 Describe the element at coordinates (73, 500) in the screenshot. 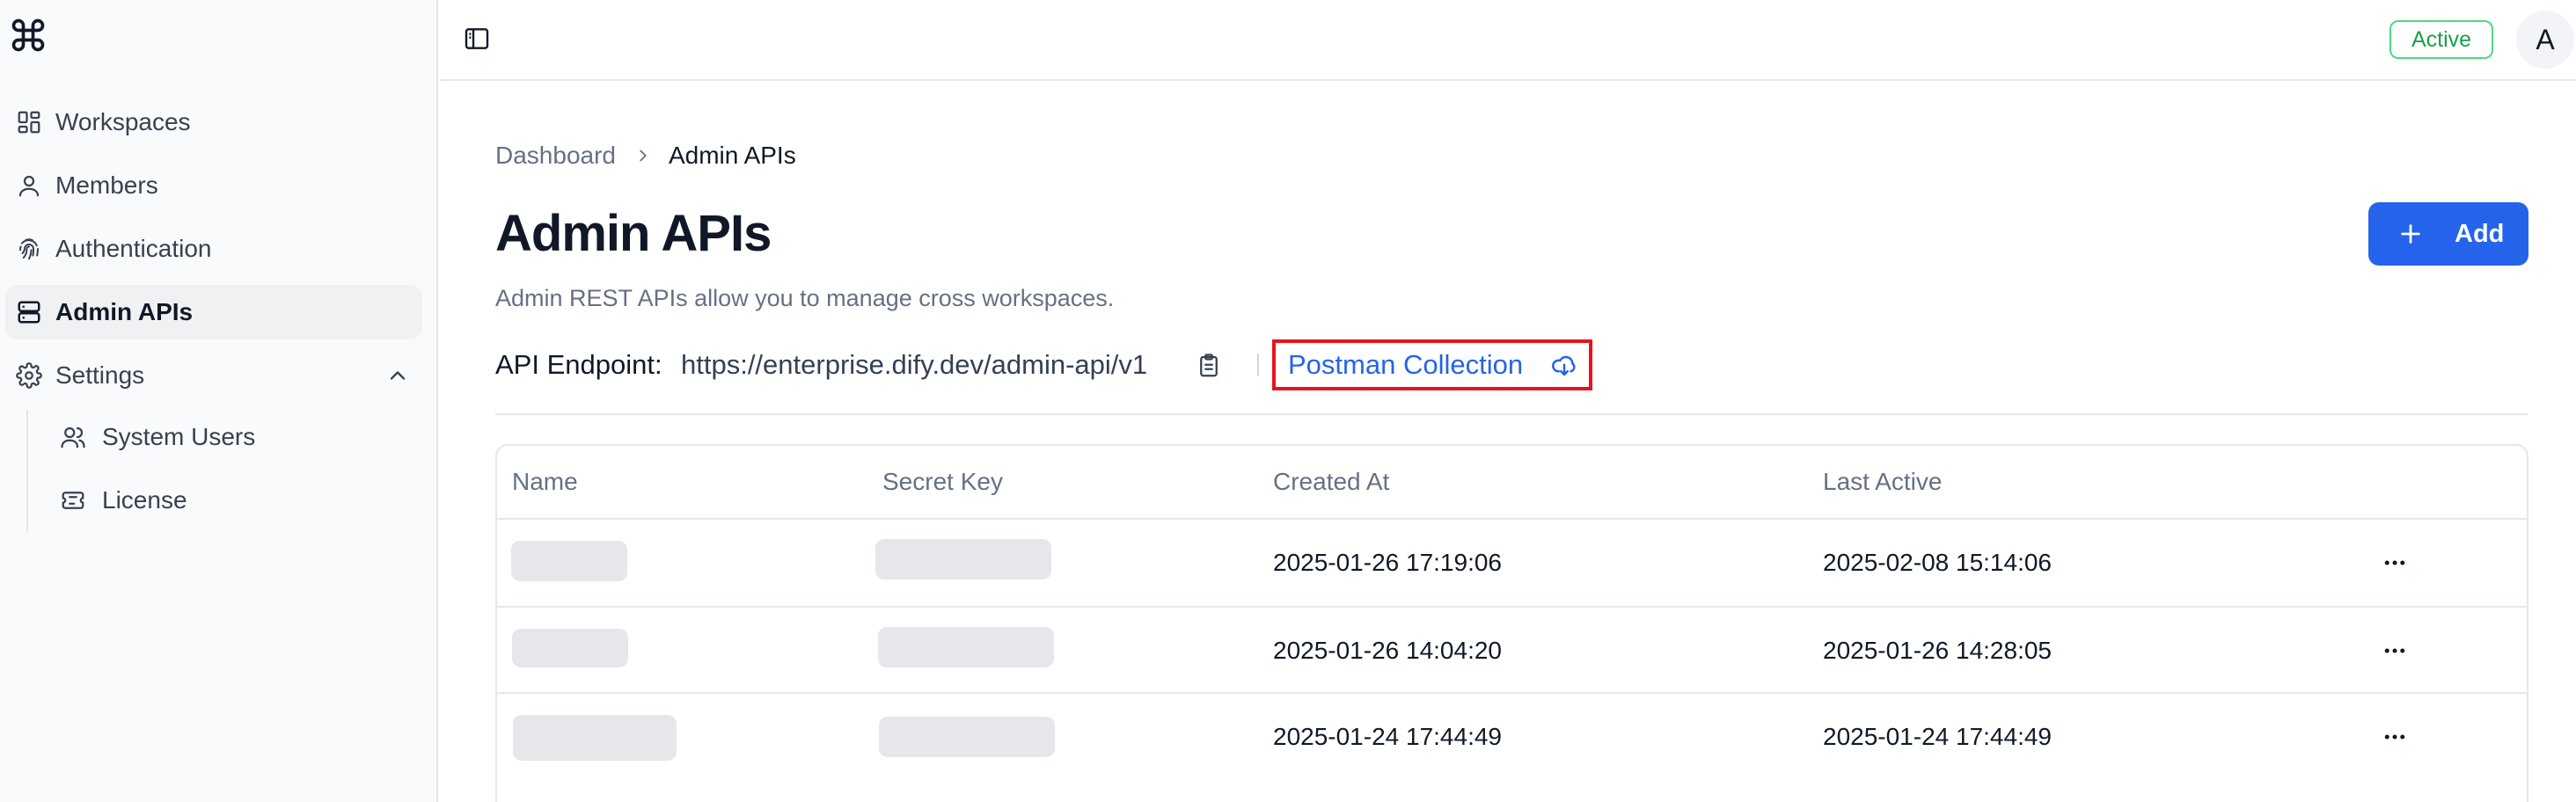

I see `ticket-icon` at that location.